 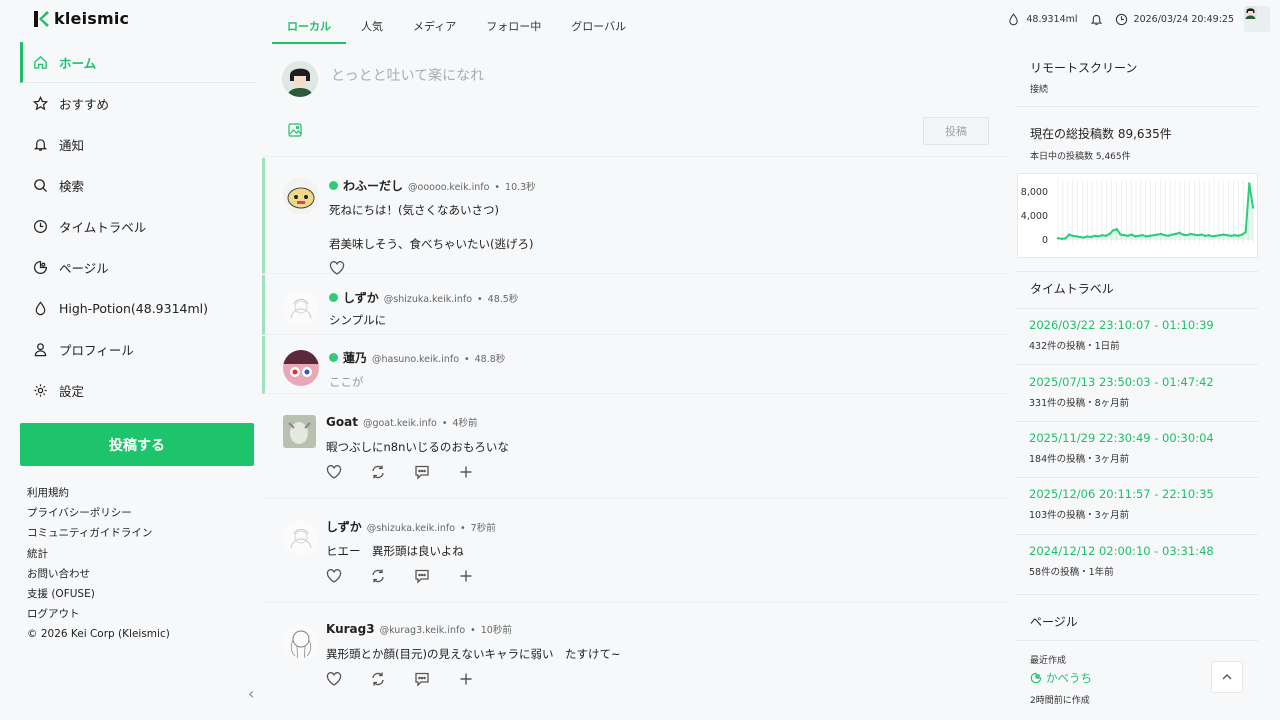 I want to click on tab-local: ローカル, so click(x=309, y=28).